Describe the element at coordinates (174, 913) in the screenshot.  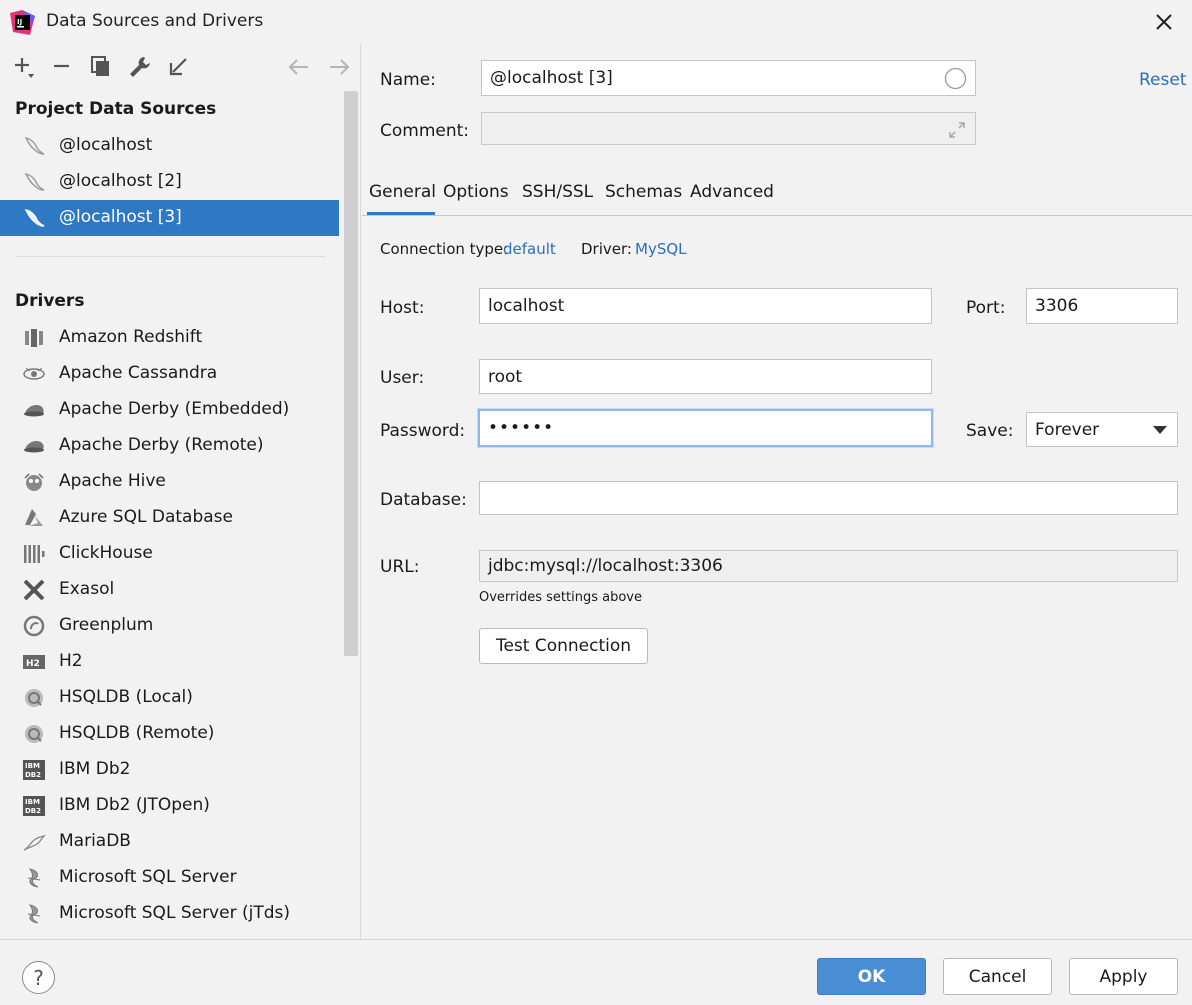
I see `driver-label: Microsoft SQL Server (jTds)` at that location.